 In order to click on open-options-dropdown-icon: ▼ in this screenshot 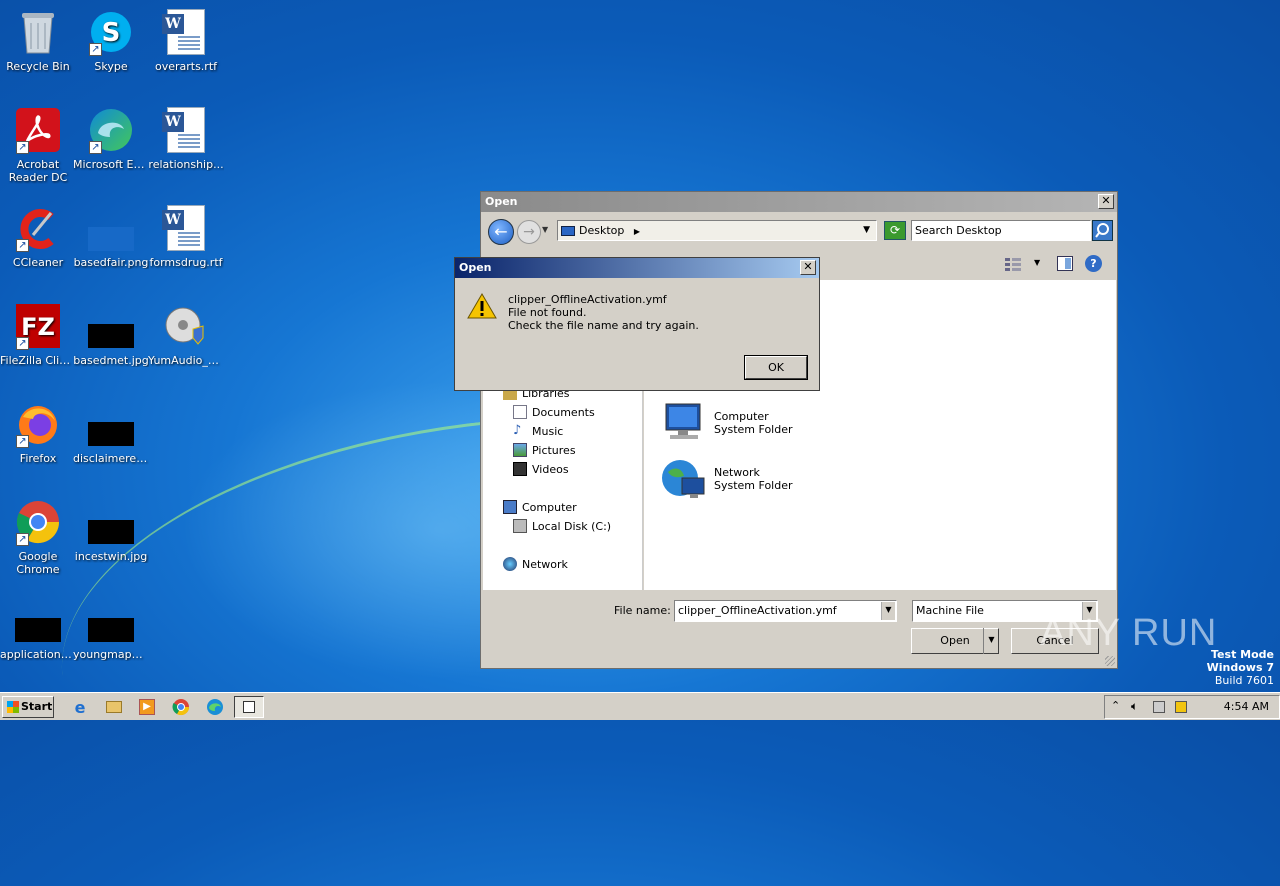, I will do `click(991, 641)`.